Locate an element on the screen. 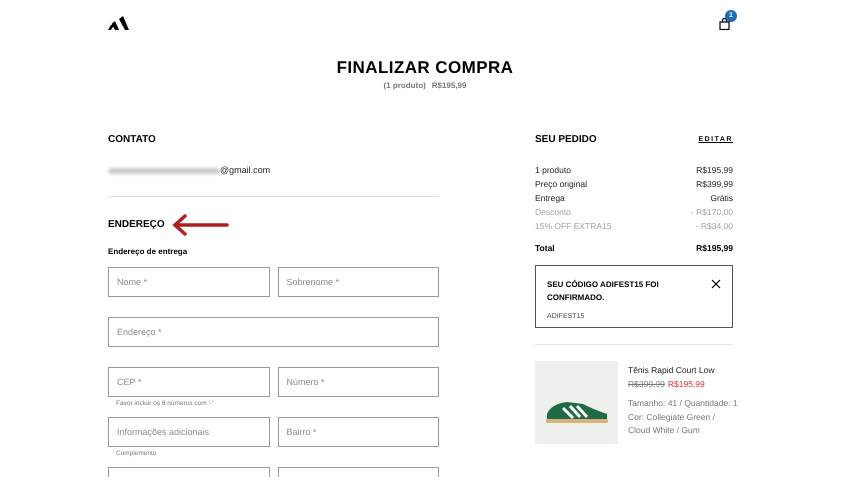  arrow-annotation is located at coordinates (200, 224).